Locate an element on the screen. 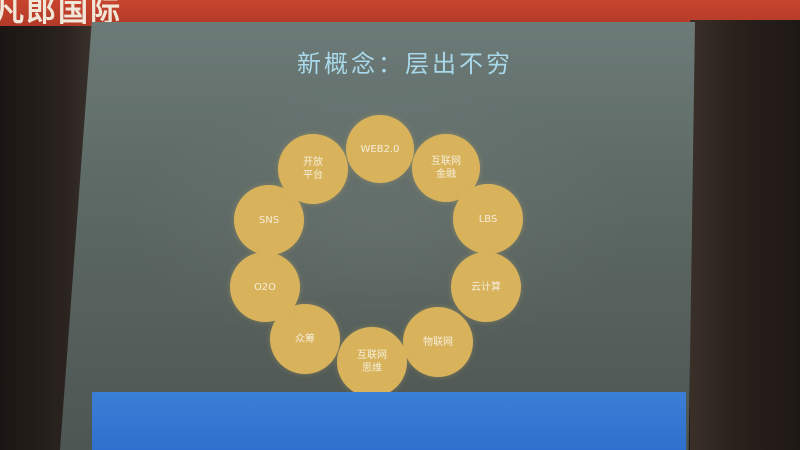 The width and height of the screenshot is (800, 450). concept-label: WEB2.0 is located at coordinates (380, 149).